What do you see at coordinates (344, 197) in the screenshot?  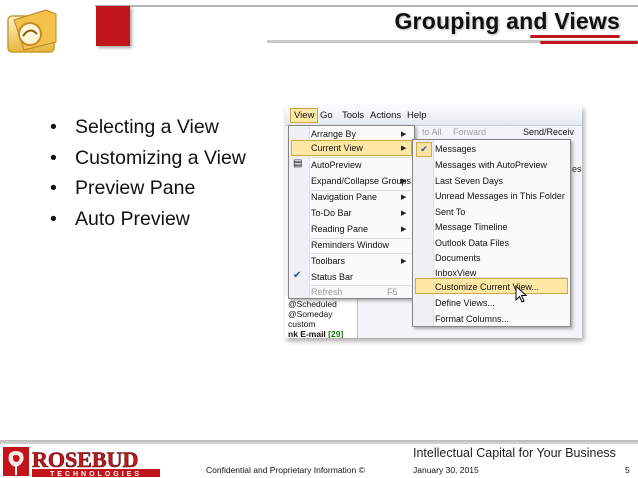 I see `menu-item-navigation-pane: Navigation Pane` at bounding box center [344, 197].